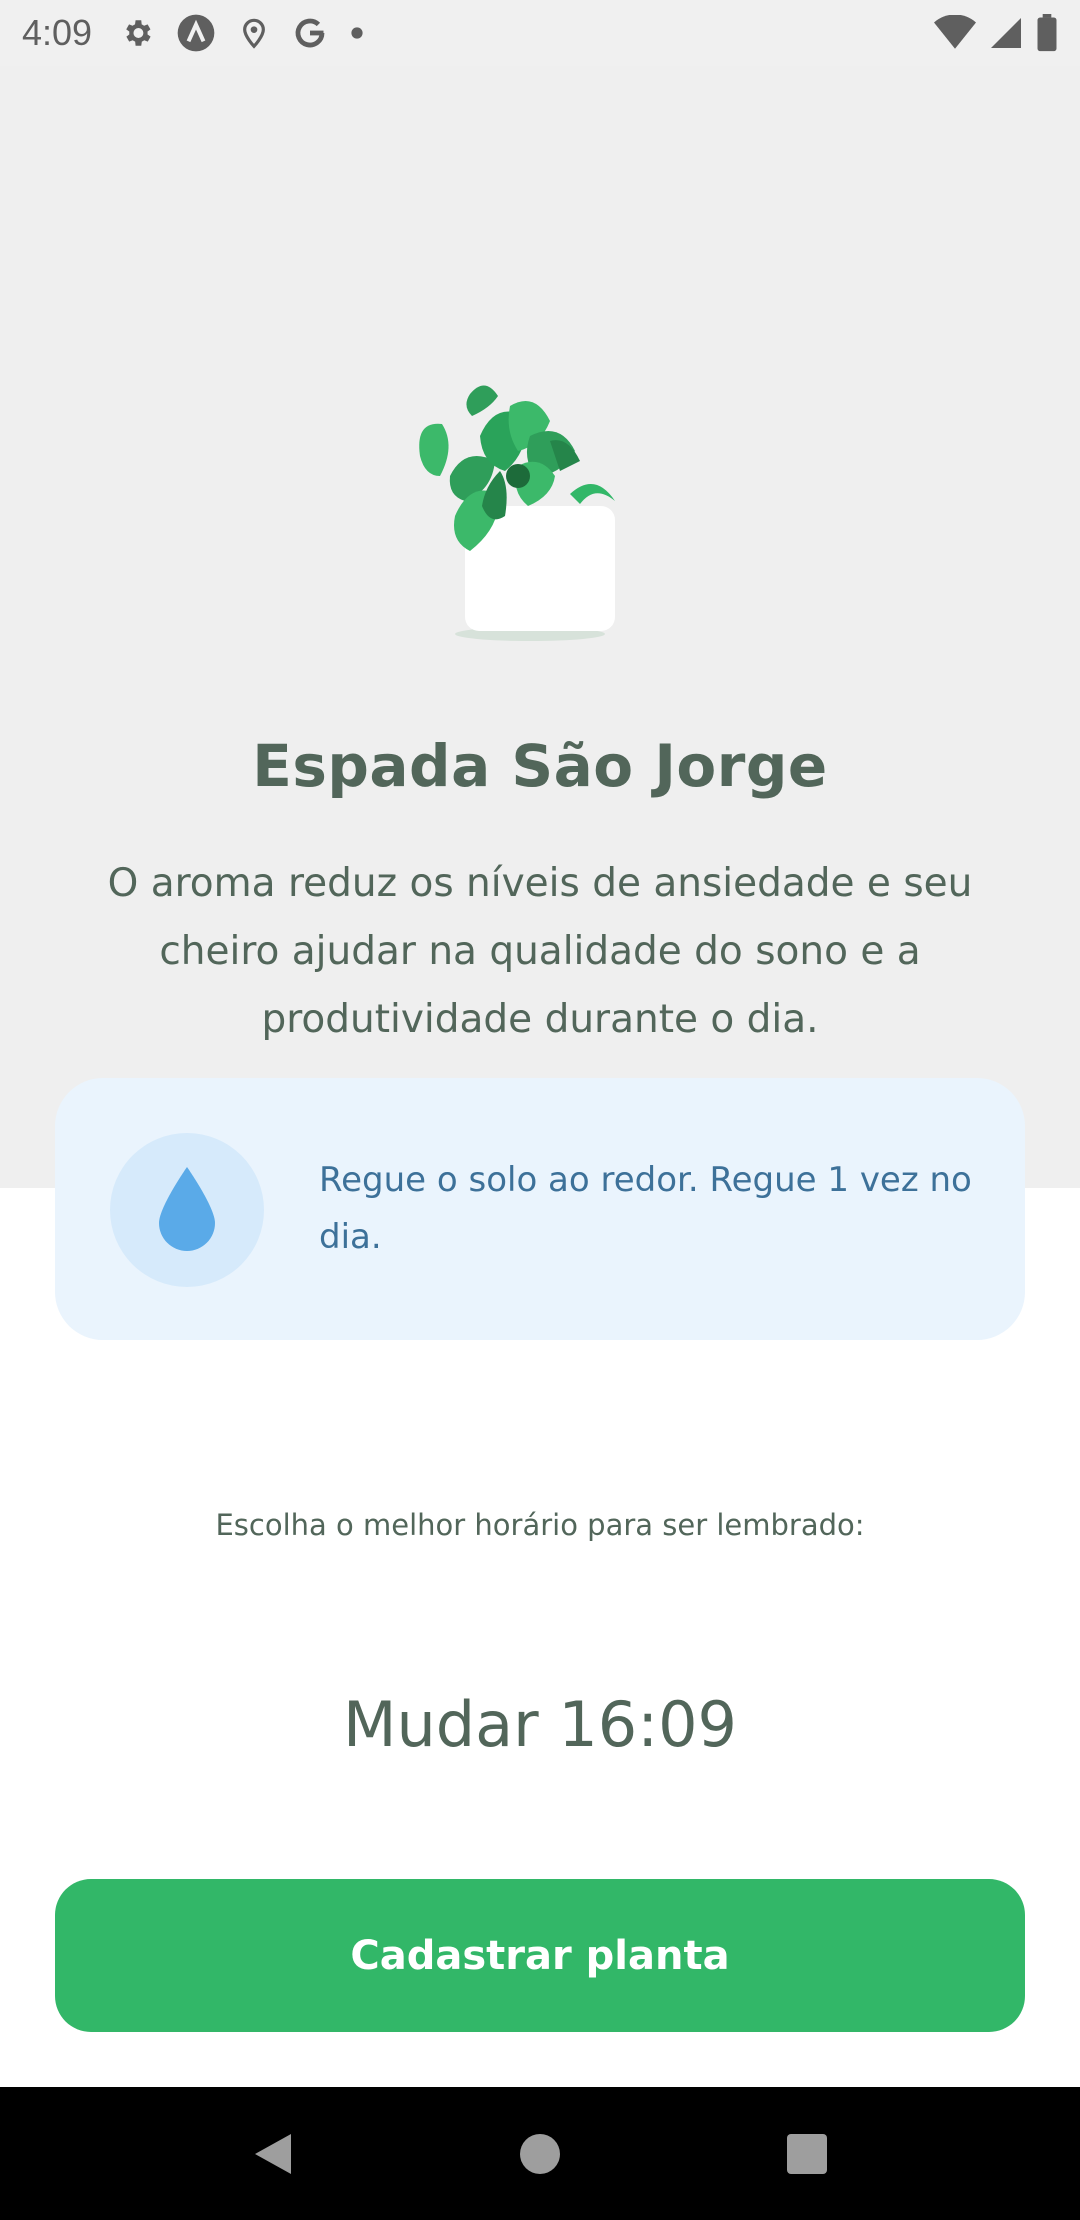 Image resolution: width=1080 pixels, height=2220 pixels. I want to click on plant-name: Espada São Jorge, so click(540, 766).